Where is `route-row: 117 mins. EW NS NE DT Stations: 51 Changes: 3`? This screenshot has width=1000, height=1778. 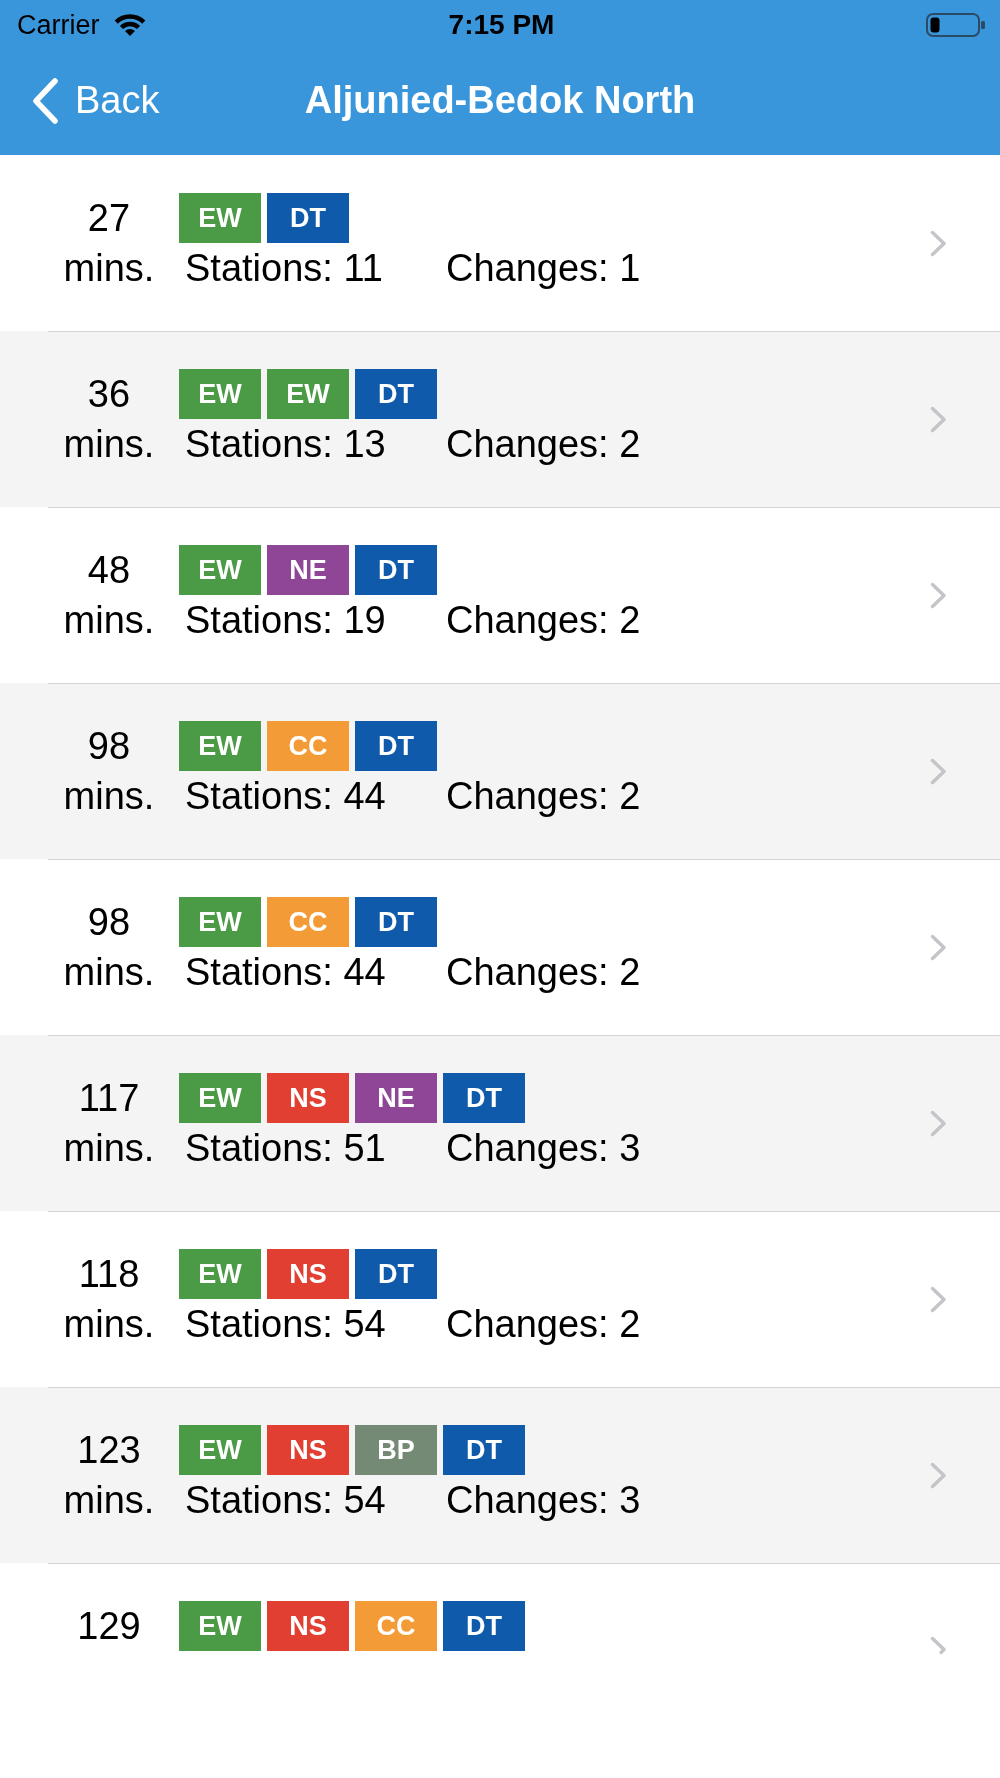
route-row: 117 mins. EW NS NE DT Stations: 51 Changes: 3 is located at coordinates (500, 1123).